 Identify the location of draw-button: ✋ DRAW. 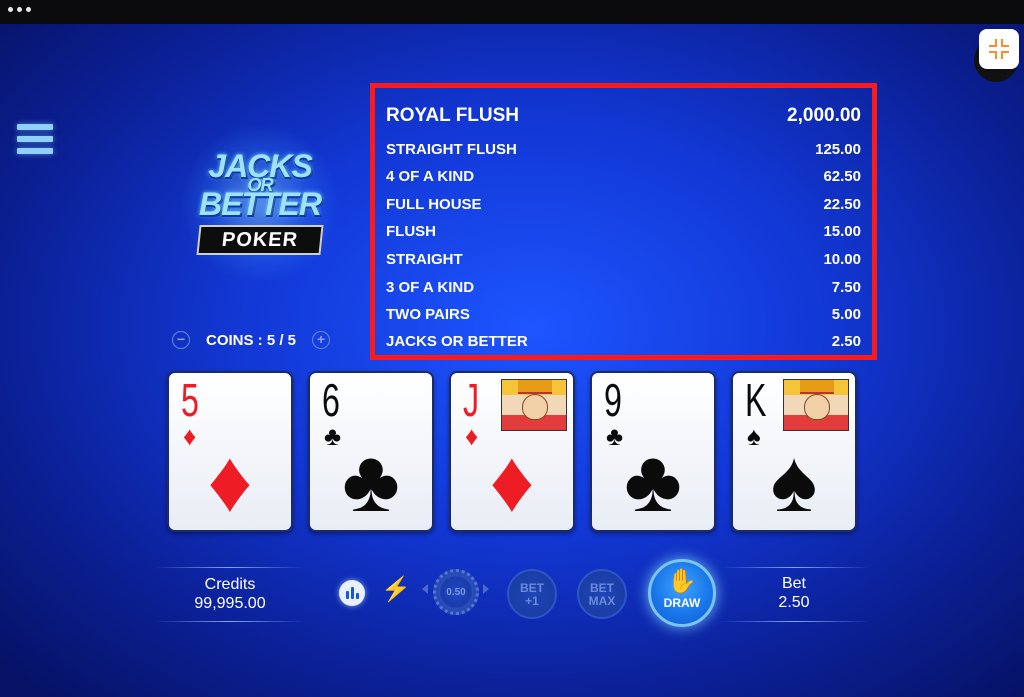
(682, 593).